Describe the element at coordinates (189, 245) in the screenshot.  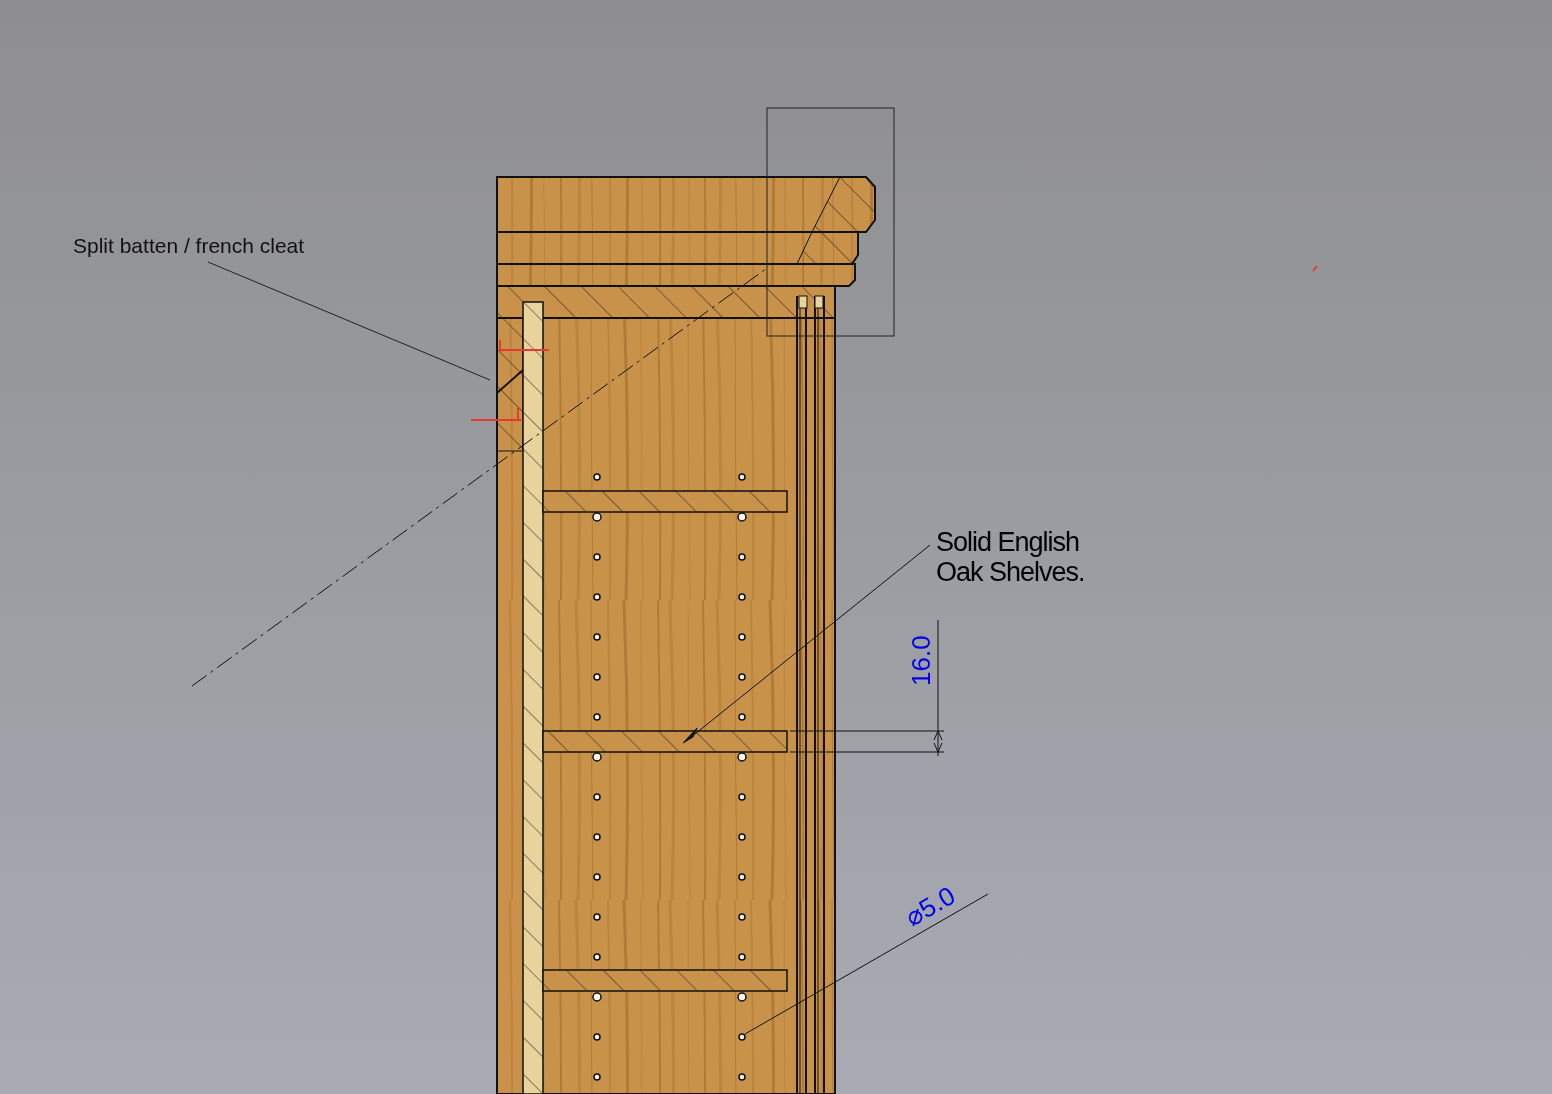
I see `annotation-label: Split batten / french cleat` at that location.